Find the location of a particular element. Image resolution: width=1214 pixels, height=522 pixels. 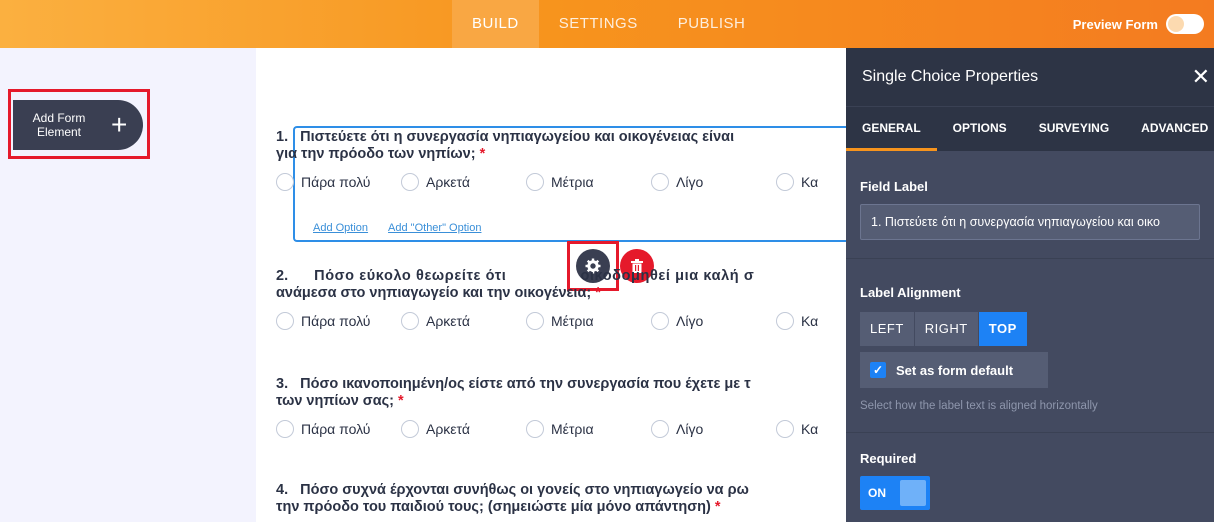

set-as-default-checkbox: ✓ Set as form default is located at coordinates (954, 370).